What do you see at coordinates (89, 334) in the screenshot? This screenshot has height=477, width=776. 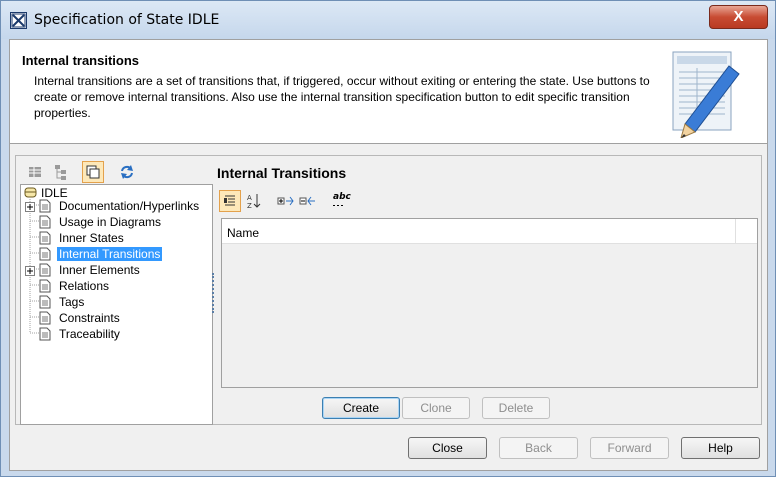 I see `tree-item-label: Traceability` at bounding box center [89, 334].